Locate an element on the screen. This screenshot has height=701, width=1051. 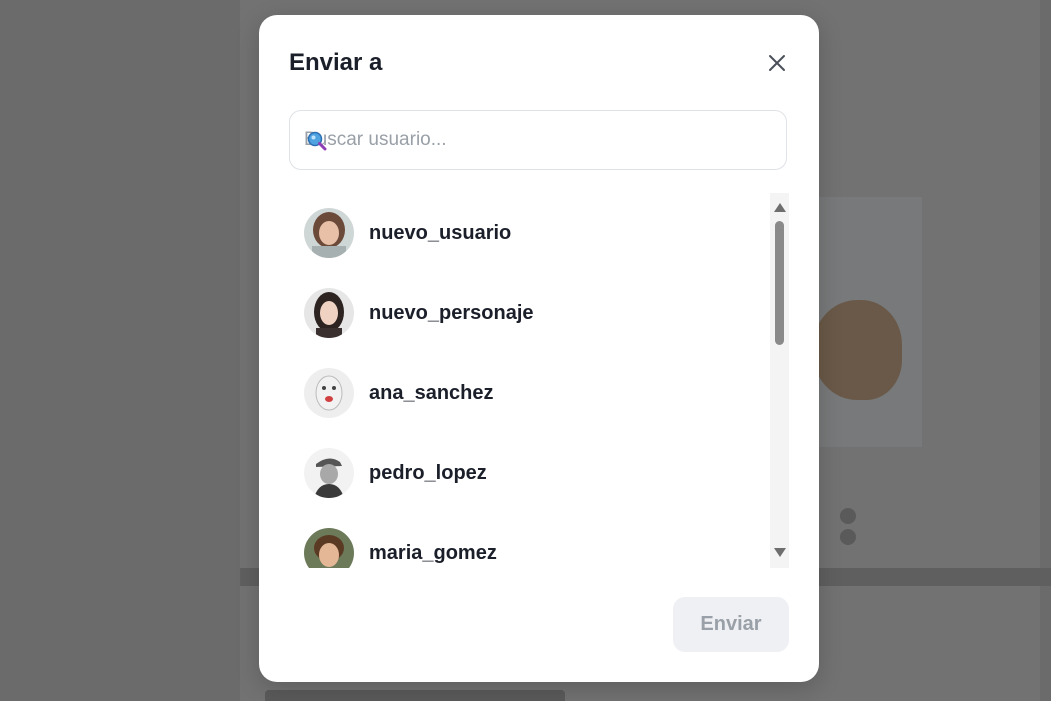
search-box is located at coordinates (538, 140).